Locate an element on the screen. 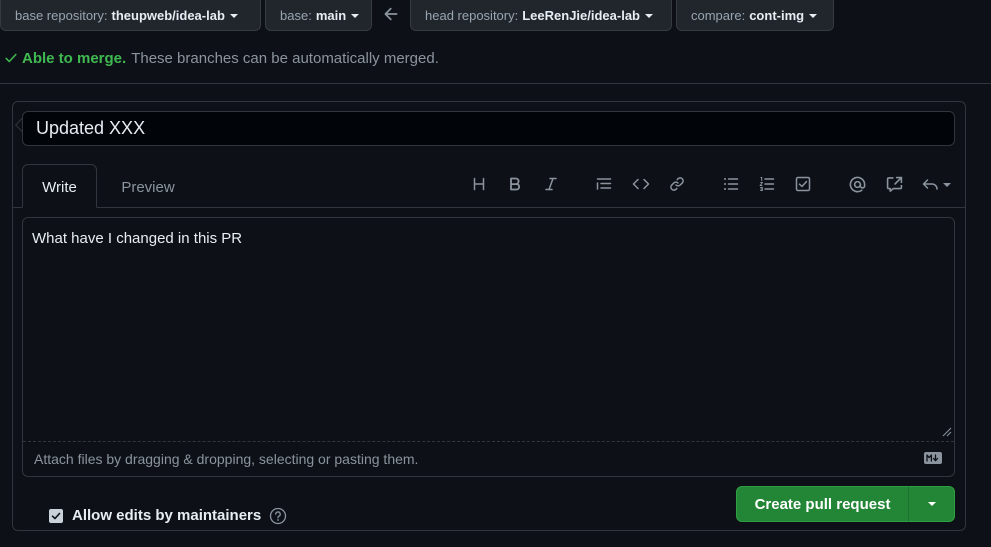 This screenshot has width=991, height=547. head-repository-select: head repository: LeeRenJie/idea-lab is located at coordinates (541, 15).